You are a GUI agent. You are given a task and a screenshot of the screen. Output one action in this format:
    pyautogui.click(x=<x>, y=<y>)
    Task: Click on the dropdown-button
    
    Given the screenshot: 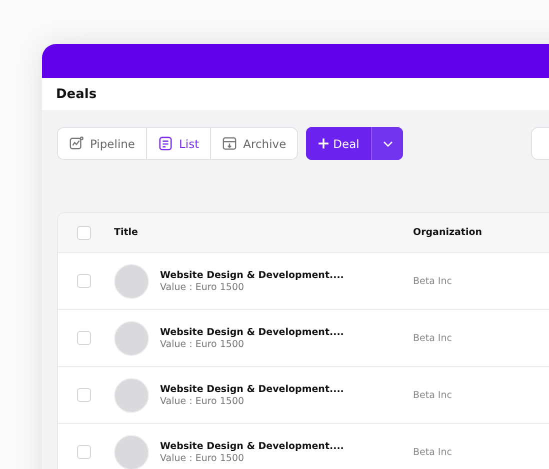 What is the action you would take?
    pyautogui.click(x=387, y=143)
    